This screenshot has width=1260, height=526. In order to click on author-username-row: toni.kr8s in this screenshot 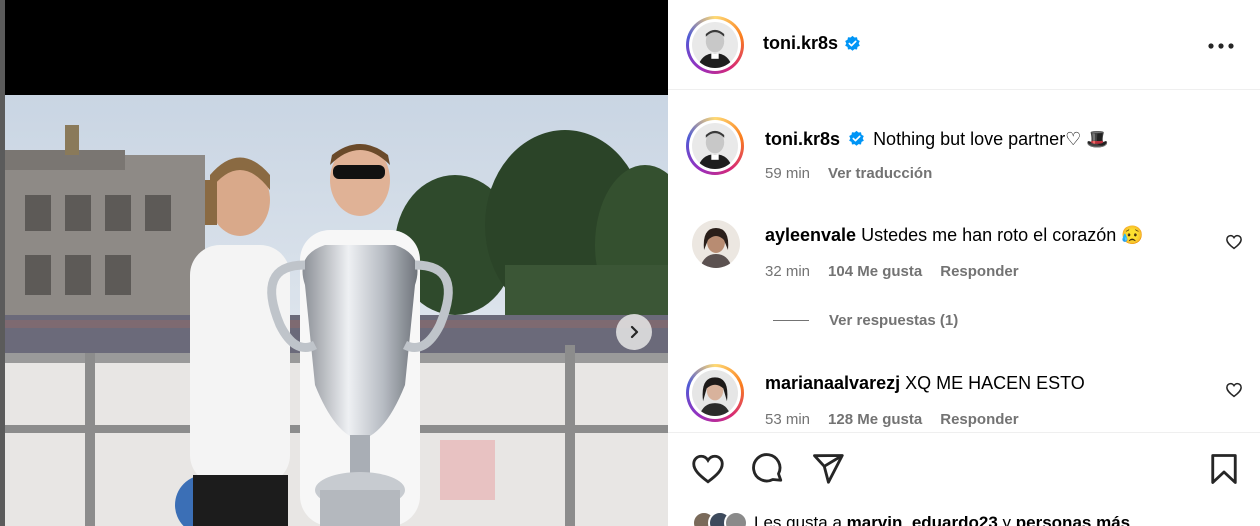, I will do `click(812, 43)`.